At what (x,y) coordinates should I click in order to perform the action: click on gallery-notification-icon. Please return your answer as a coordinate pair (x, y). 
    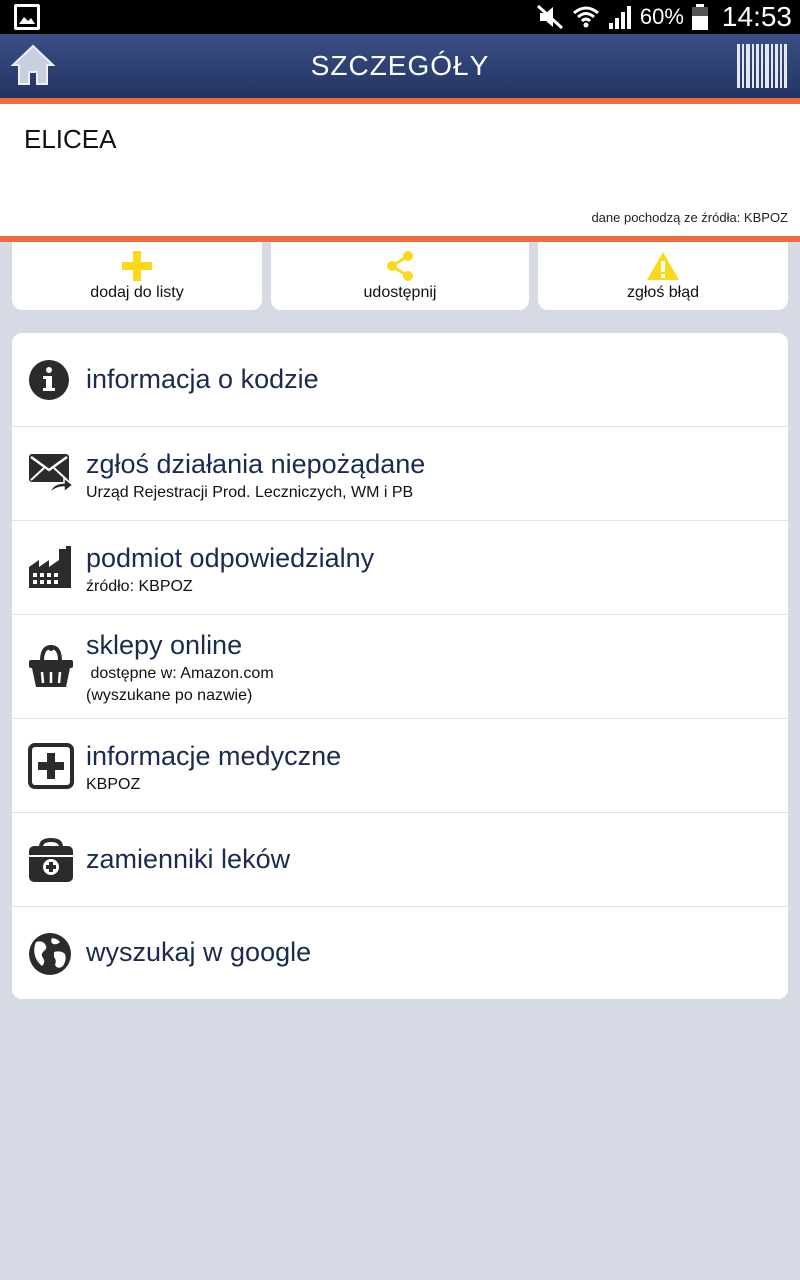
    Looking at the image, I should click on (27, 17).